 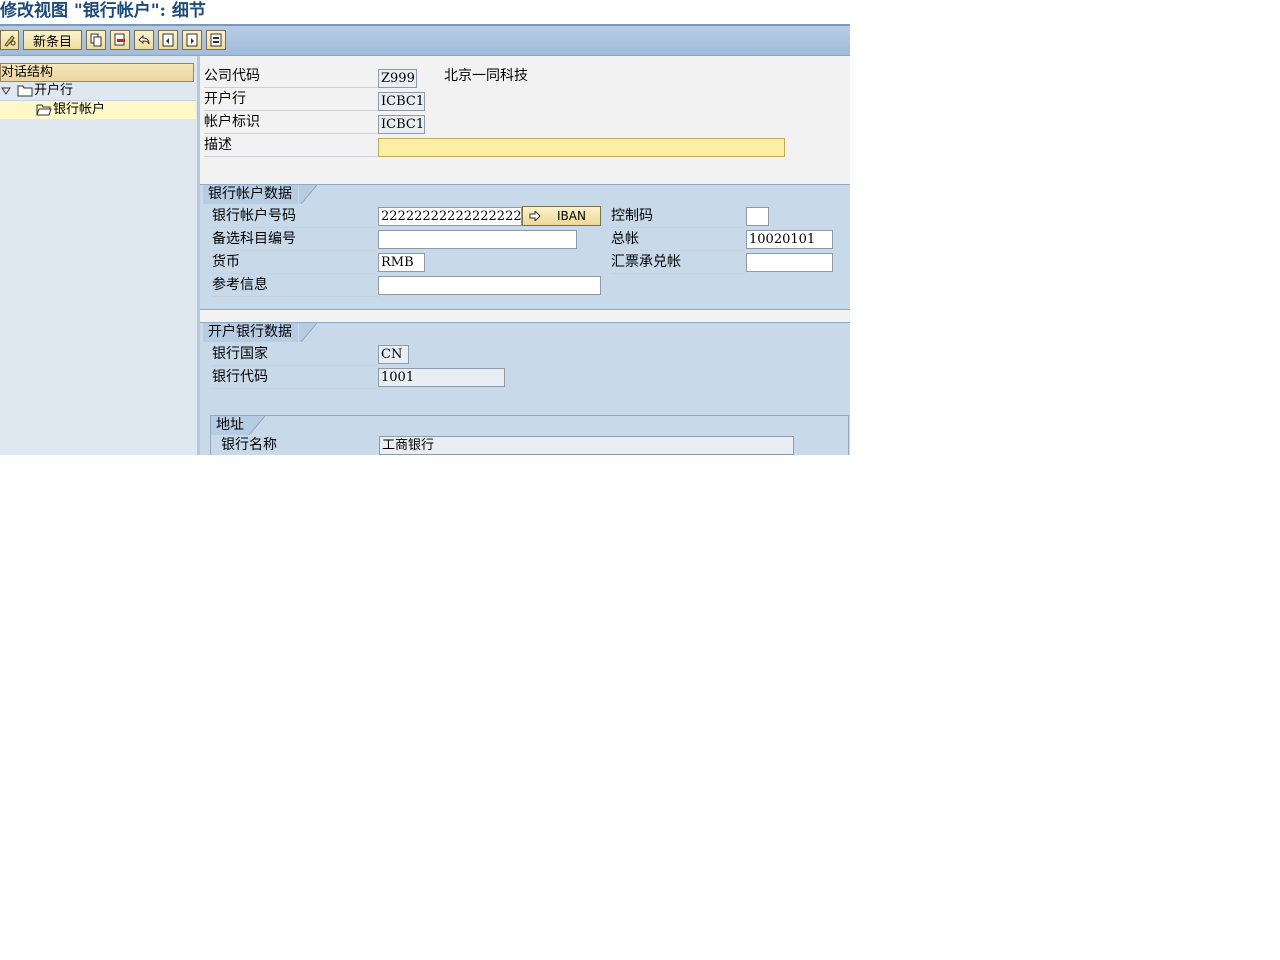 I want to click on gl-account-label: 总帐, so click(x=678, y=240).